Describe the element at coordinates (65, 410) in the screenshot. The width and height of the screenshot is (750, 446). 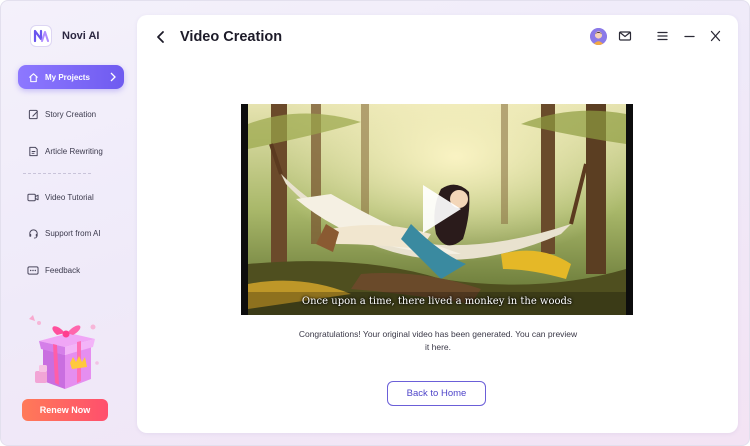
I see `renew-now-button: Renew Now` at that location.